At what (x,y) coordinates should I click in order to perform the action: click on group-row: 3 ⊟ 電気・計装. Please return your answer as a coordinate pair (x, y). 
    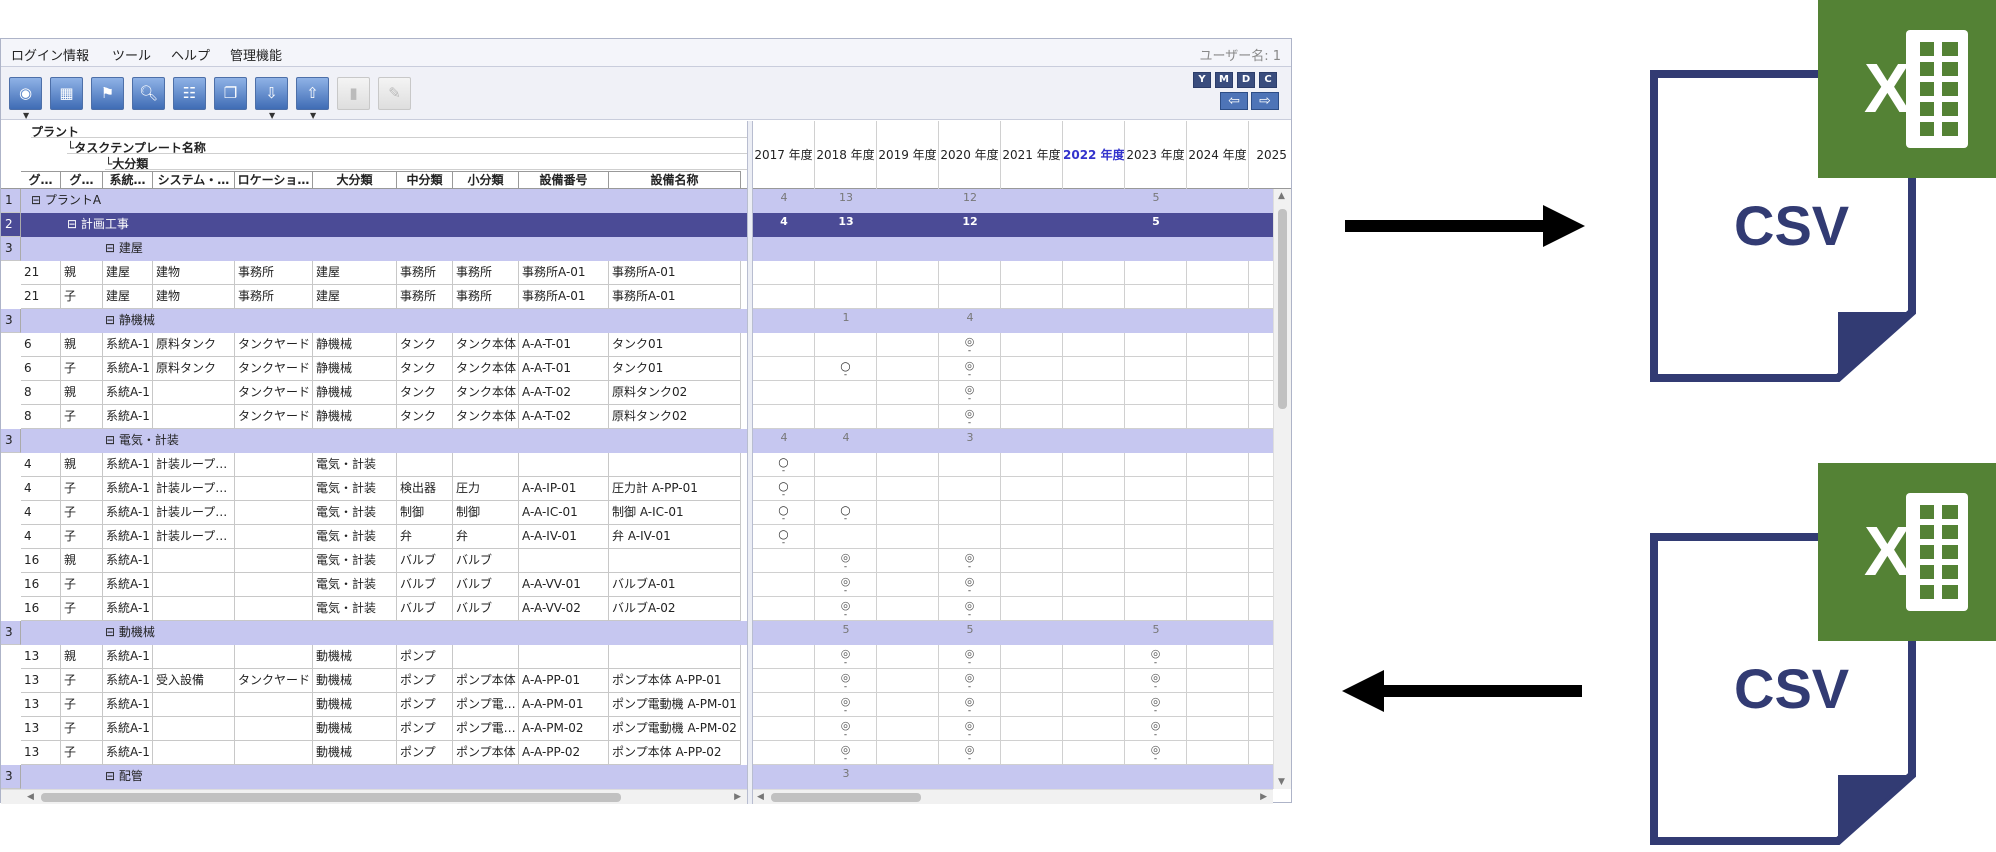
    Looking at the image, I should click on (374, 441).